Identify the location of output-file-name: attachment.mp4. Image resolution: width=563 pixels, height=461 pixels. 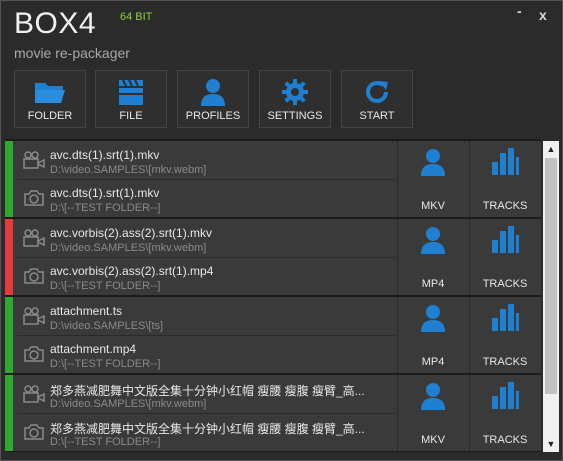
(93, 349).